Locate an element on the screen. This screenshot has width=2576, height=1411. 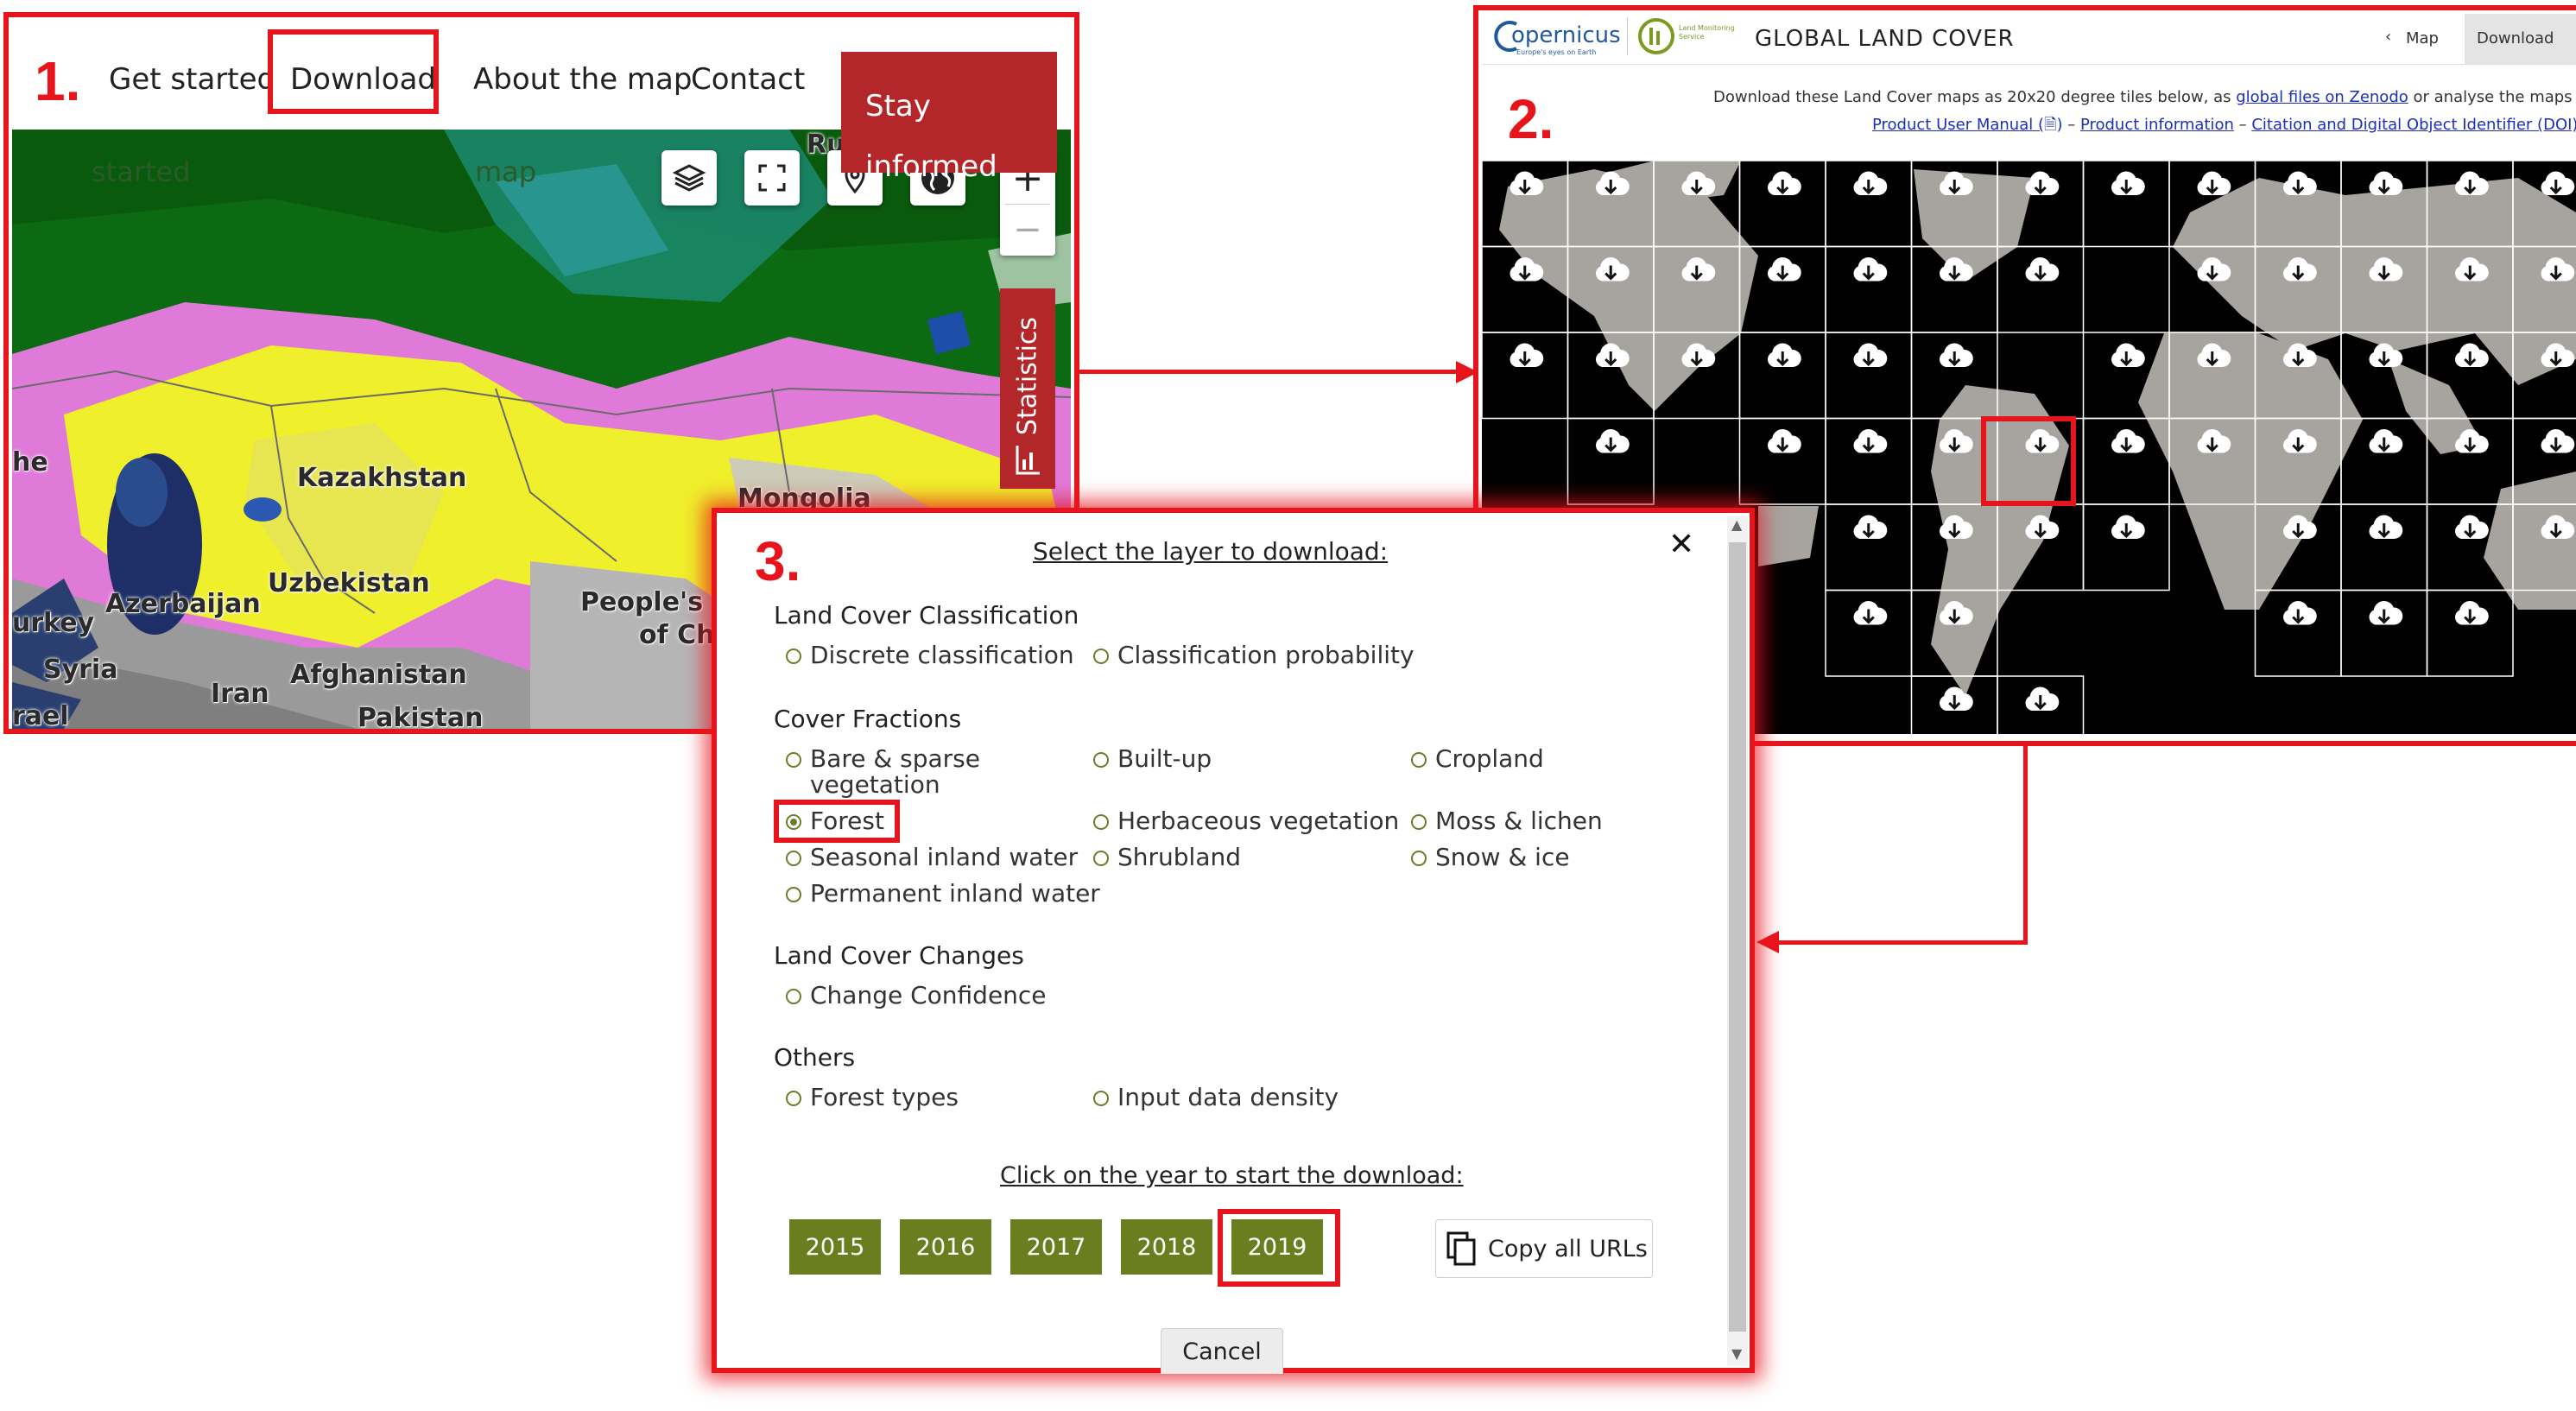
option-label: Classification probability is located at coordinates (1266, 655).